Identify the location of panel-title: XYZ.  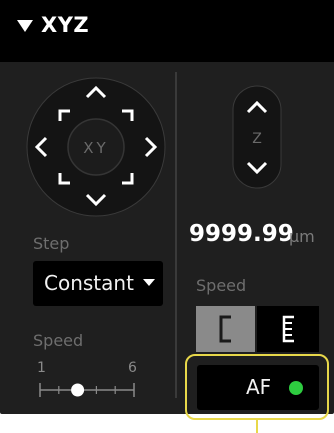
(65, 25).